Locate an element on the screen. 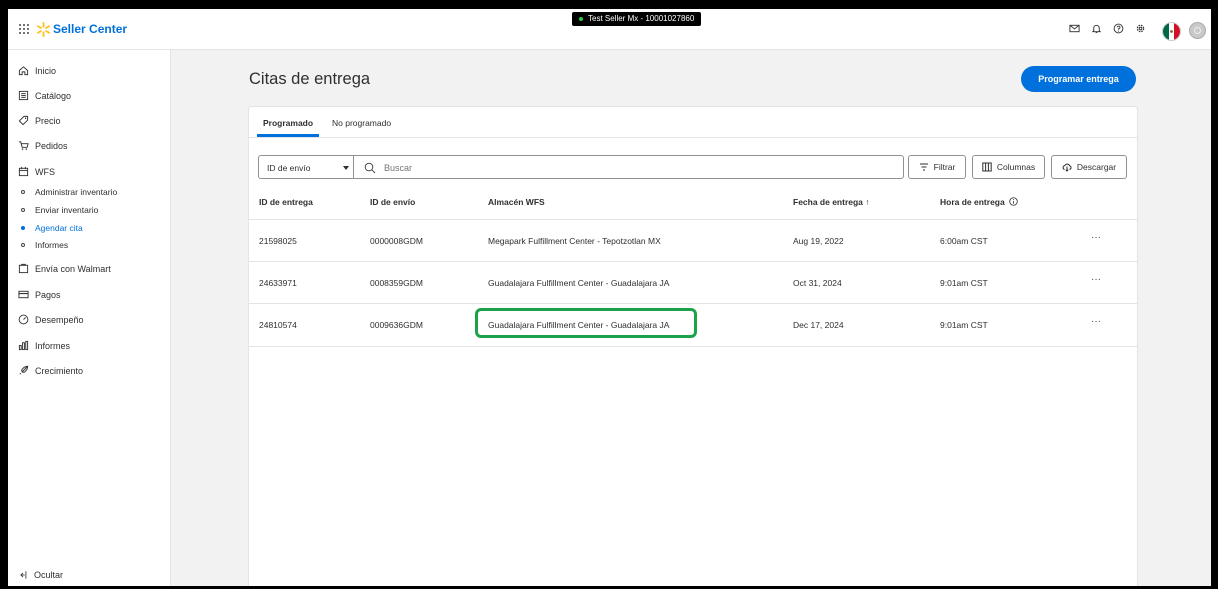 The height and width of the screenshot is (589, 1218). search-field-select-value: ID de envío is located at coordinates (289, 168).